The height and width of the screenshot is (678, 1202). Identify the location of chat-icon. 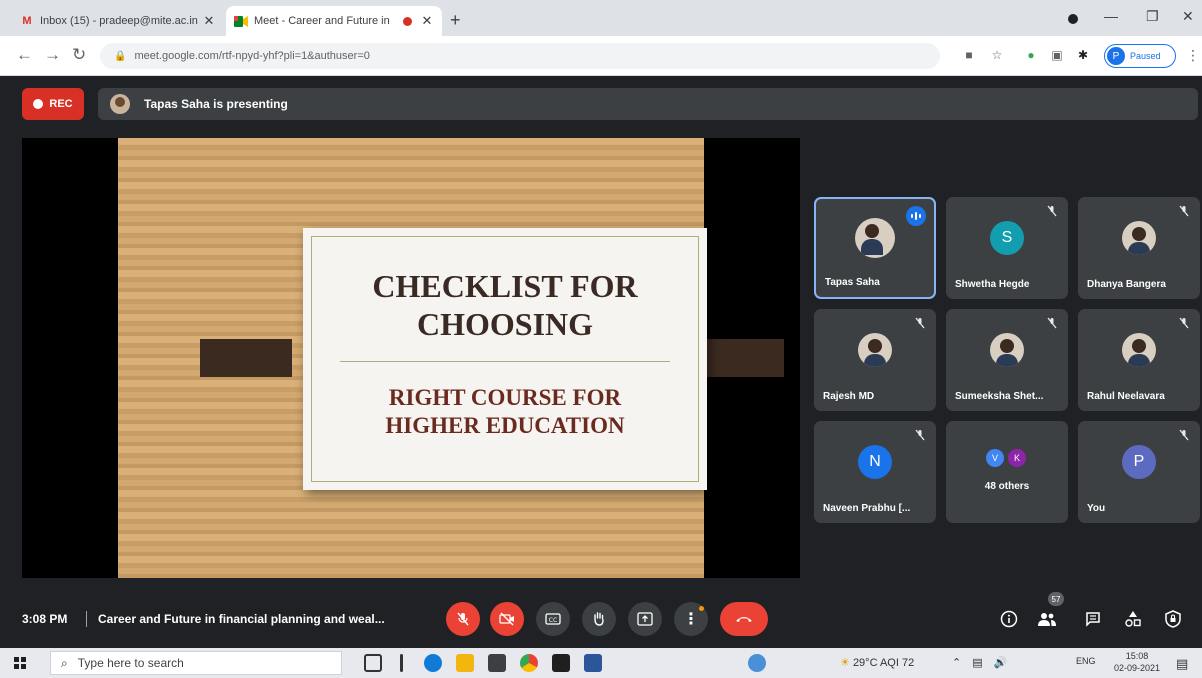
(1093, 619).